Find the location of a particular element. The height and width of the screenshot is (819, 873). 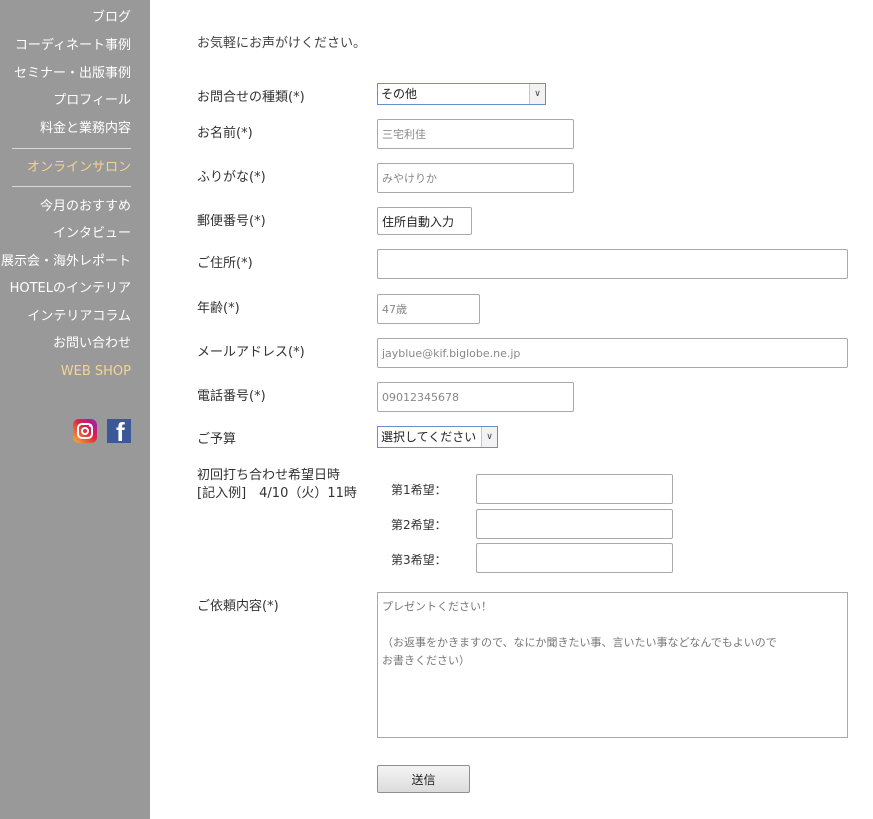

age-input: 47歳 is located at coordinates (428, 309).